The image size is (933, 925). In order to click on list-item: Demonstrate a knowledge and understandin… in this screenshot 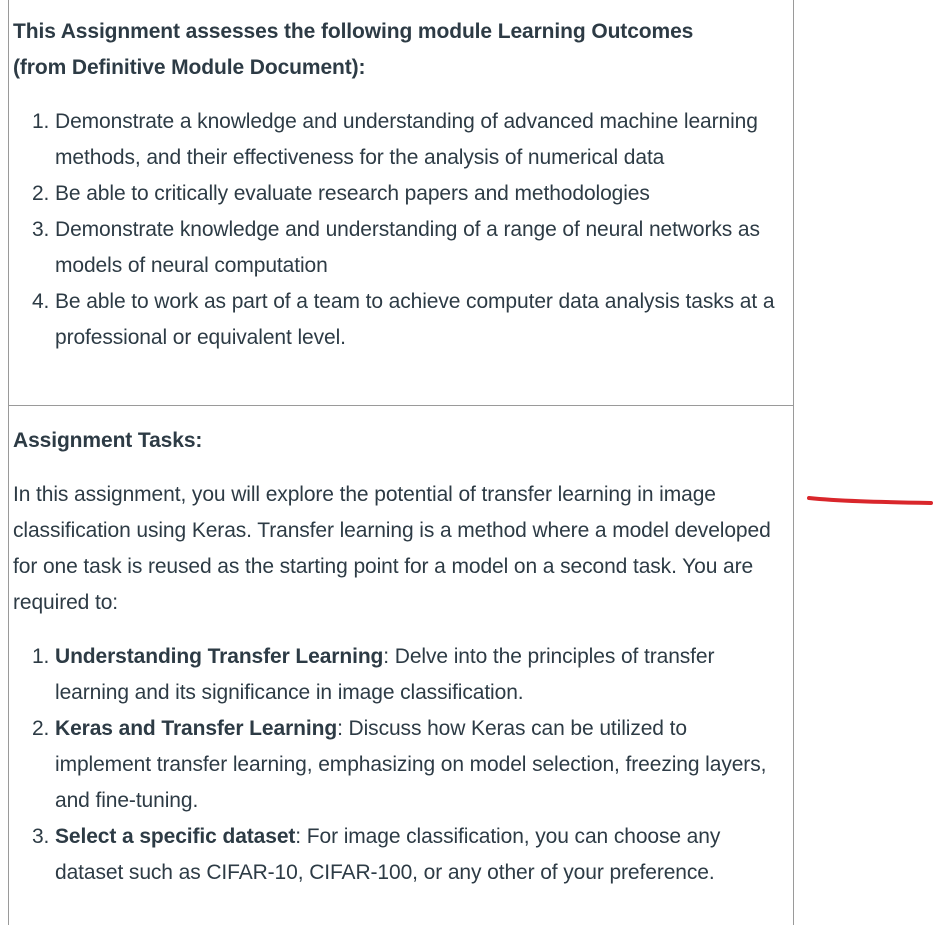, I will do `click(419, 140)`.